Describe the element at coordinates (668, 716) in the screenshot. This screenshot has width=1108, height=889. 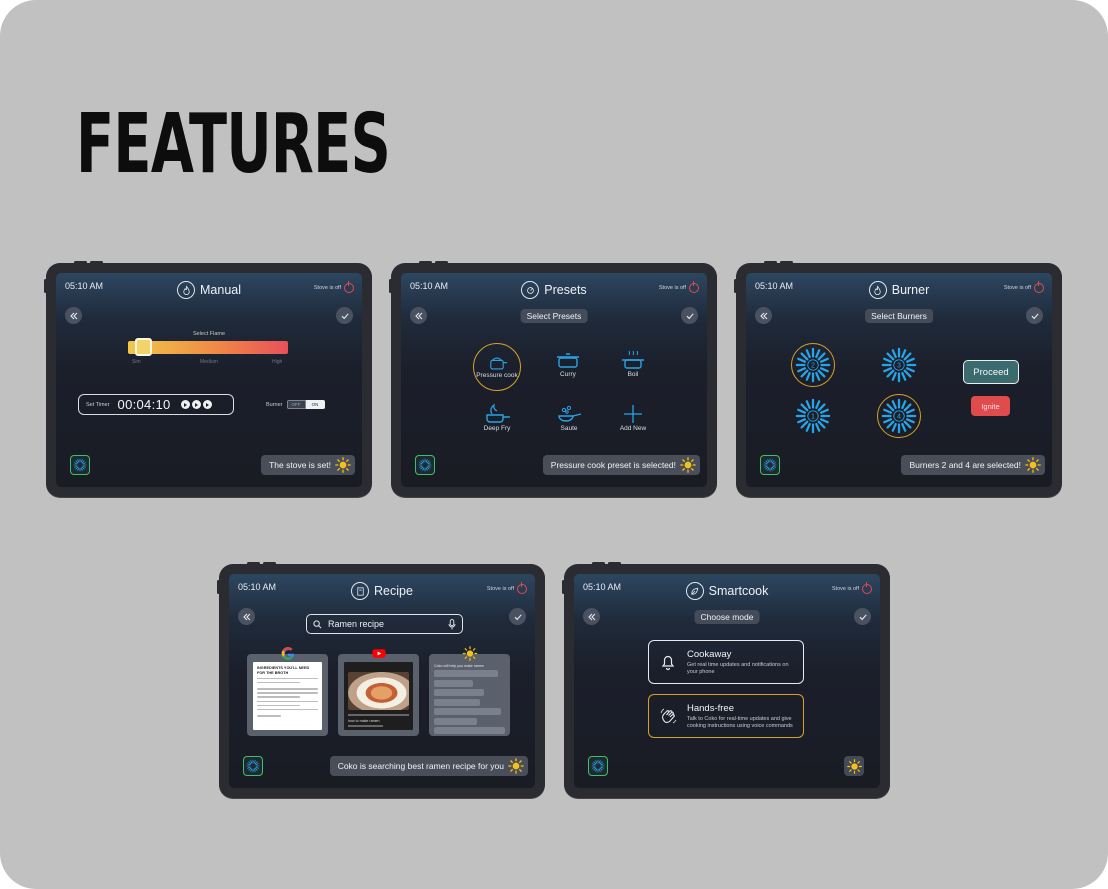
I see `wave-hand-icon` at that location.